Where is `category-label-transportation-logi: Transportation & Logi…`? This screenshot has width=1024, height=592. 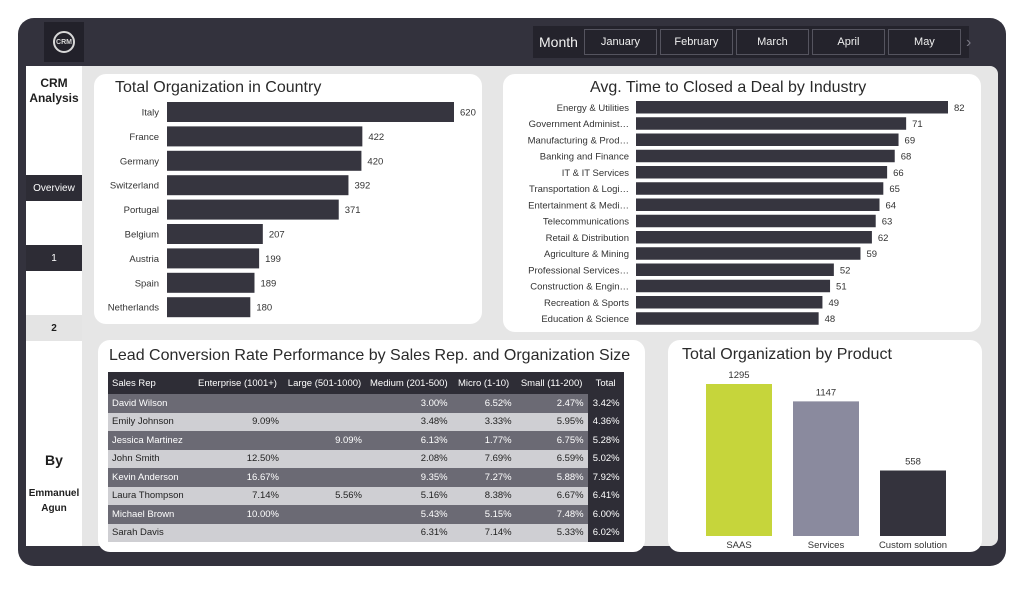
category-label-transportation-logi: Transportation & Logi… is located at coordinates (579, 189).